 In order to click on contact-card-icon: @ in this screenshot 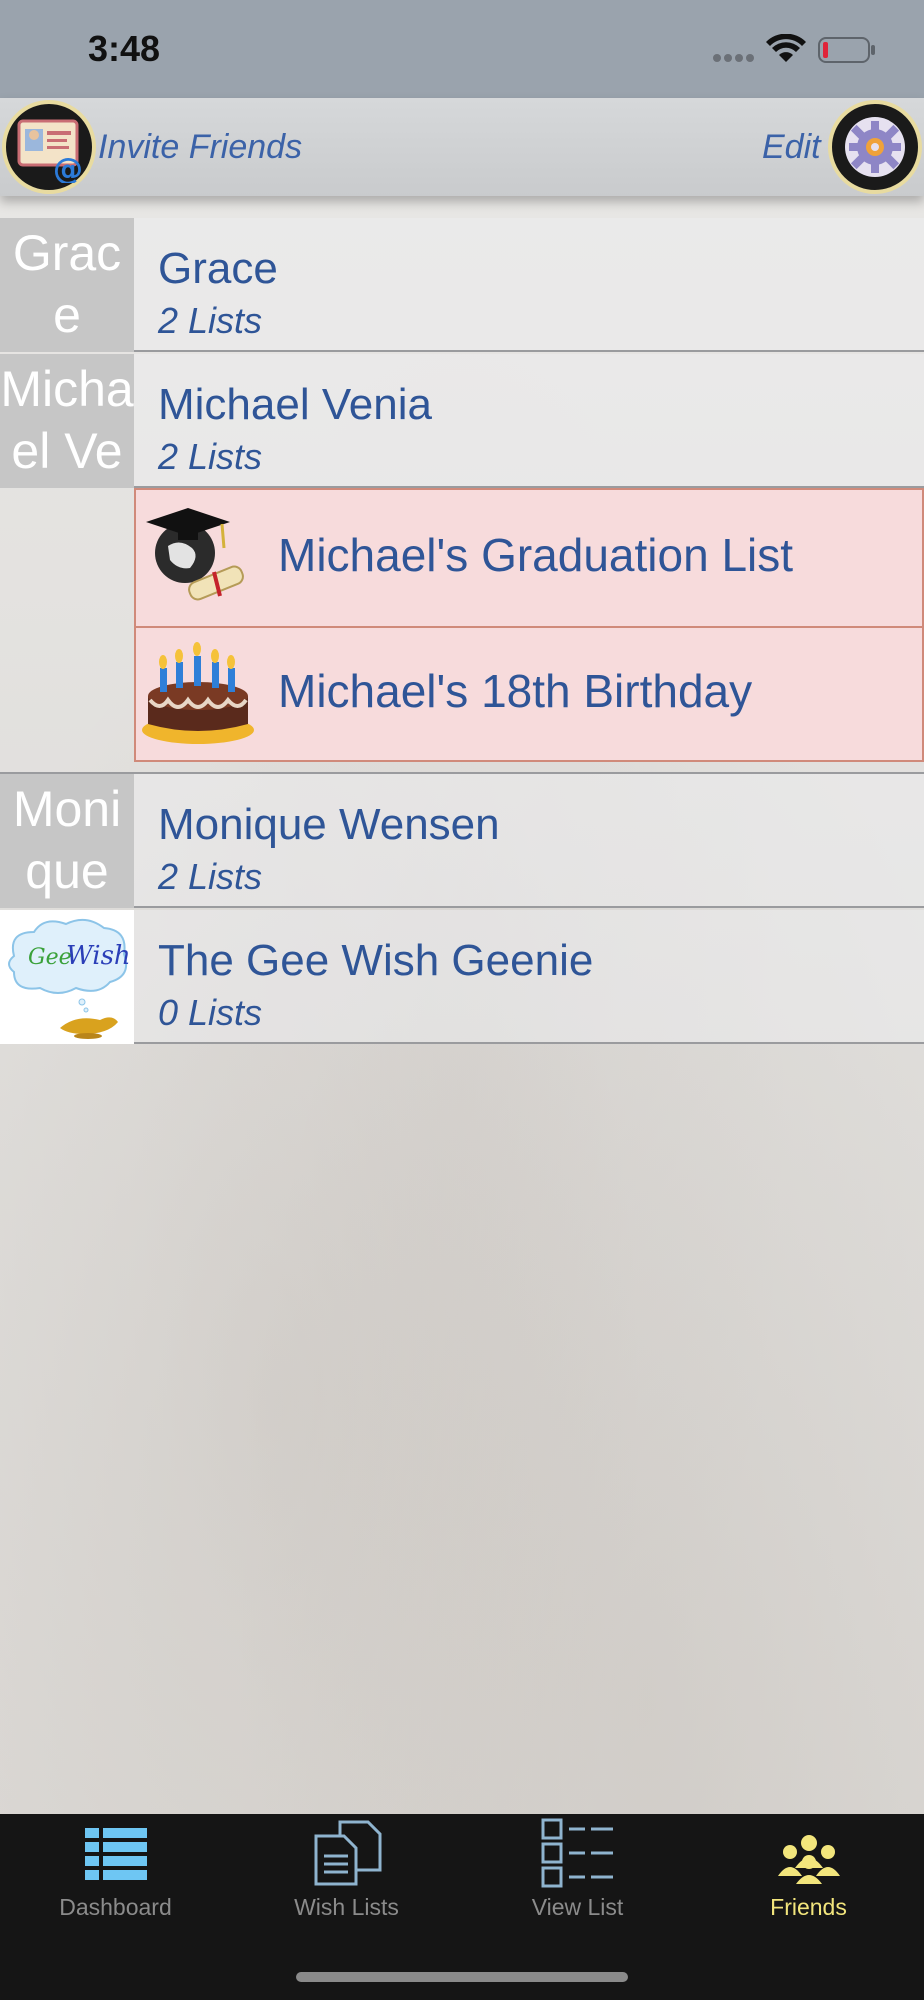, I will do `click(50, 151)`.